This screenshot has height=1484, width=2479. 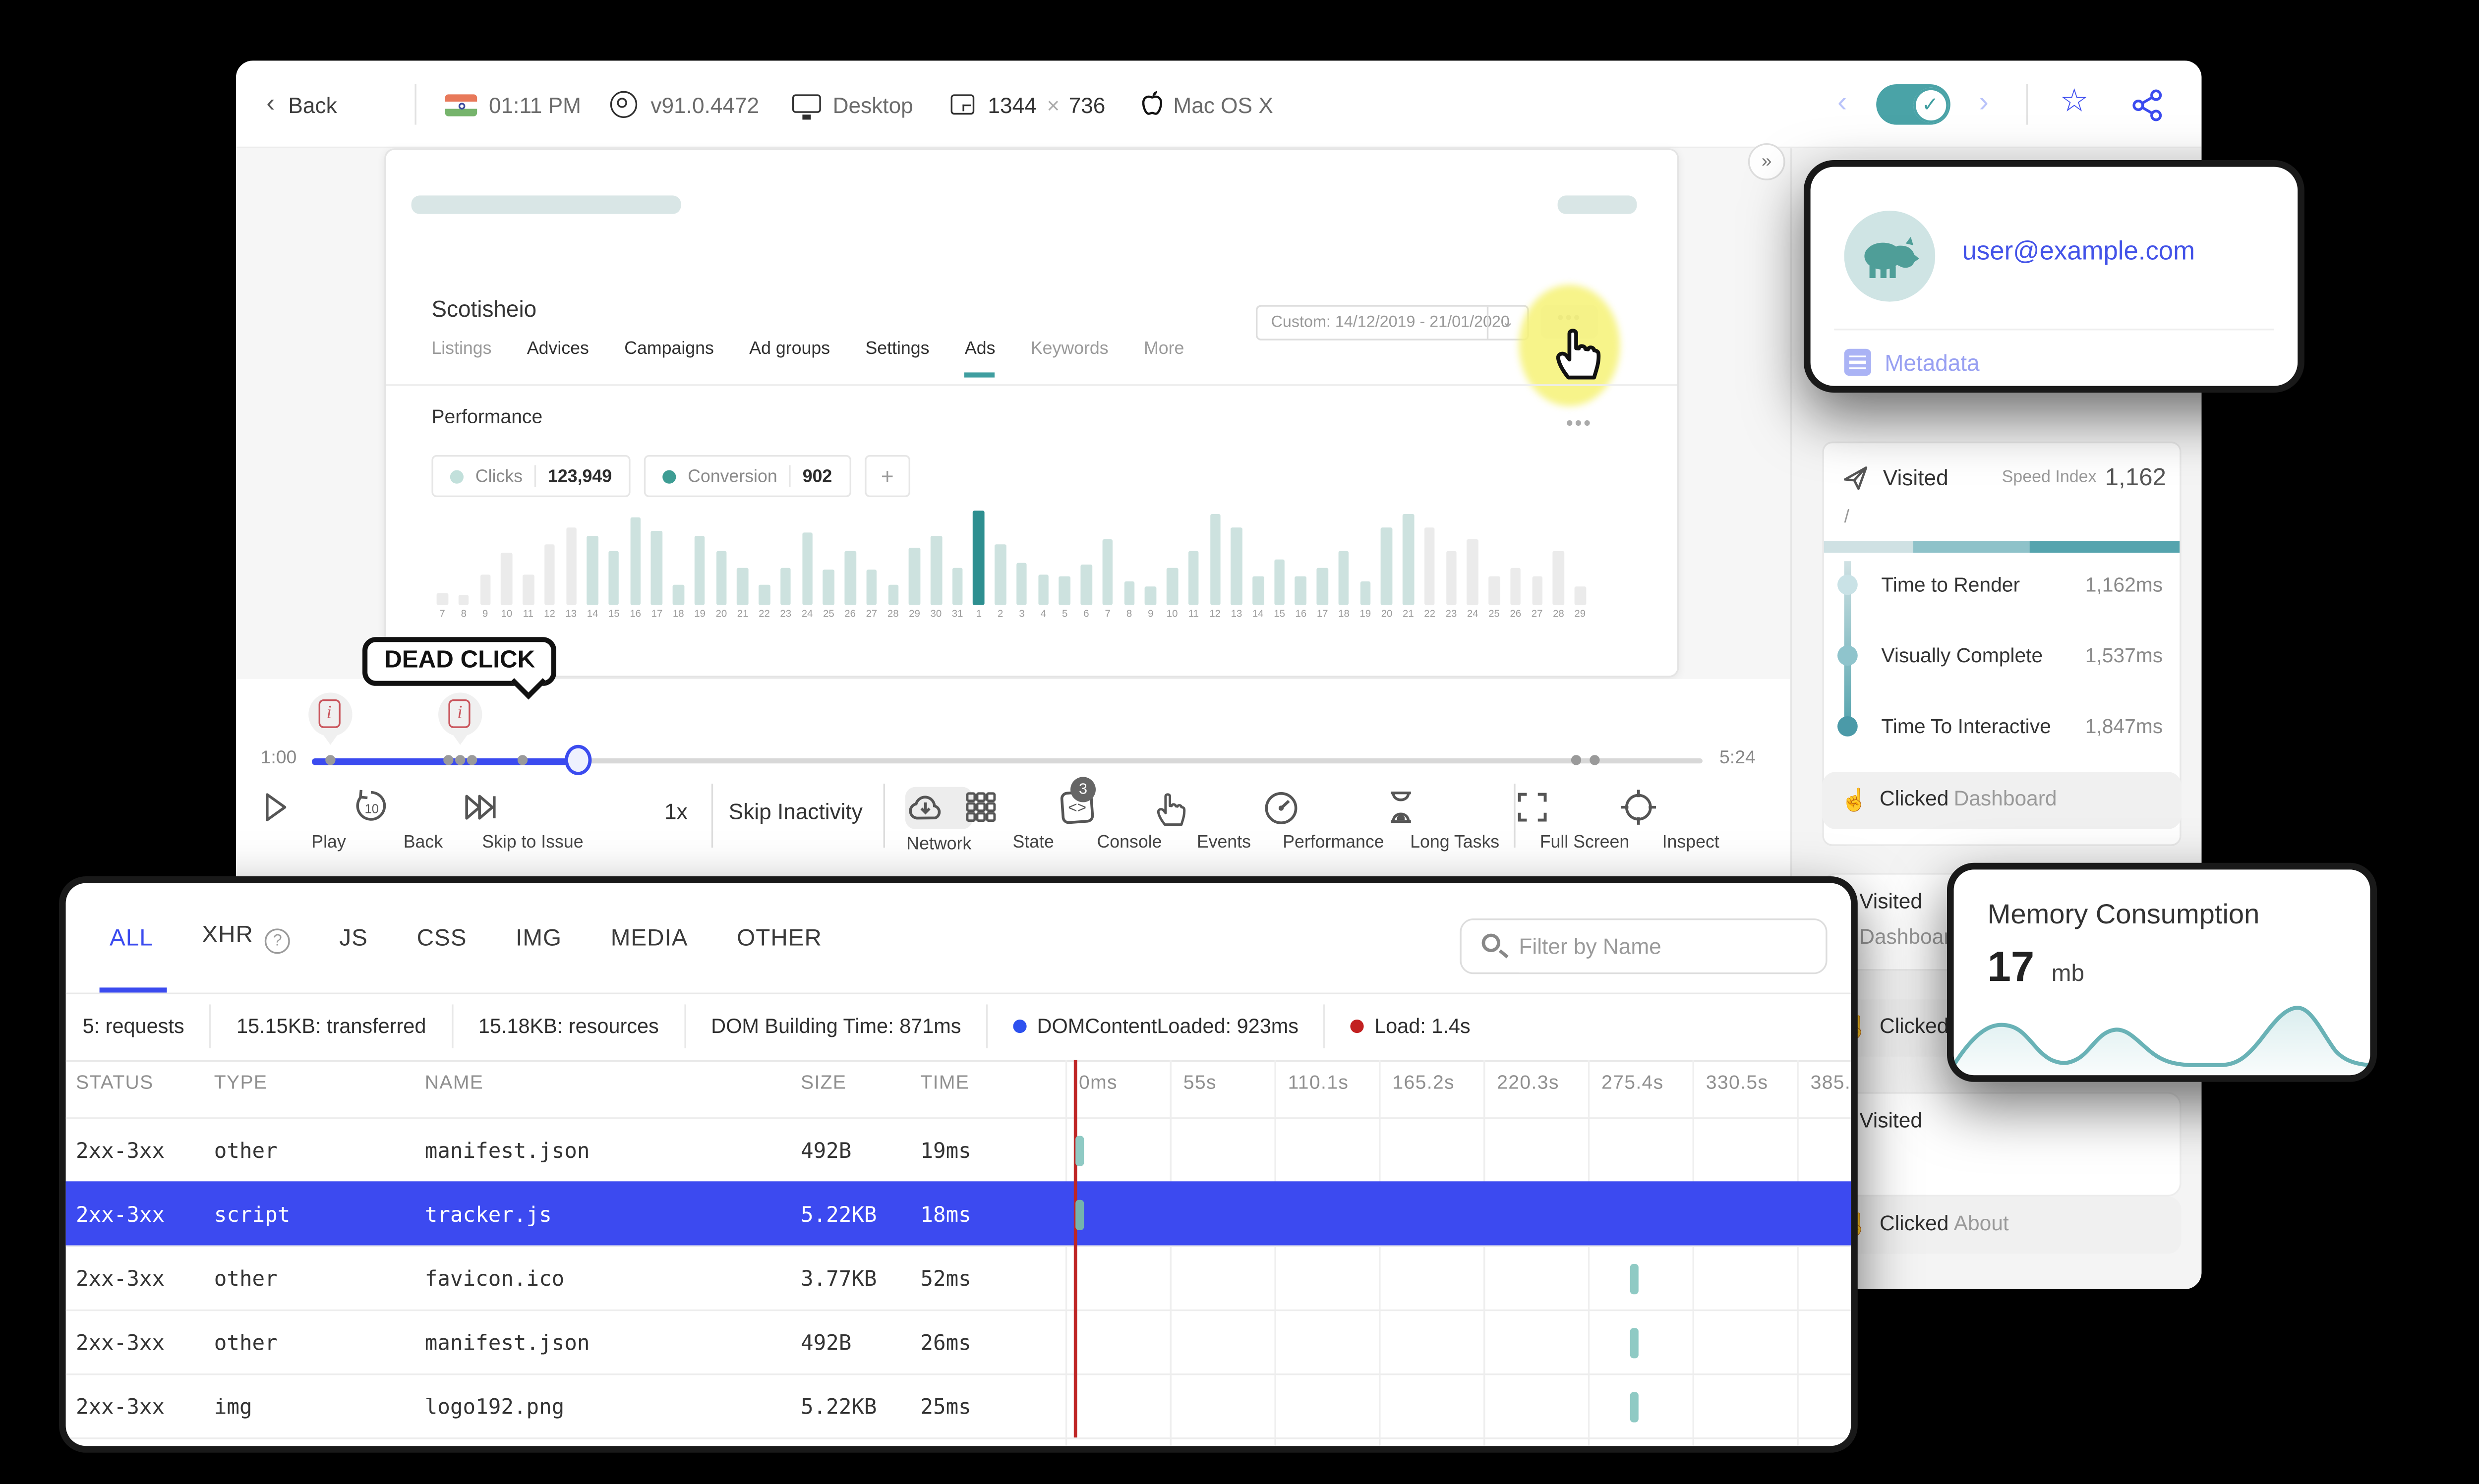 I want to click on request-row: 2xx-3xx other manifest.json 492B 26ms, so click(x=958, y=1341).